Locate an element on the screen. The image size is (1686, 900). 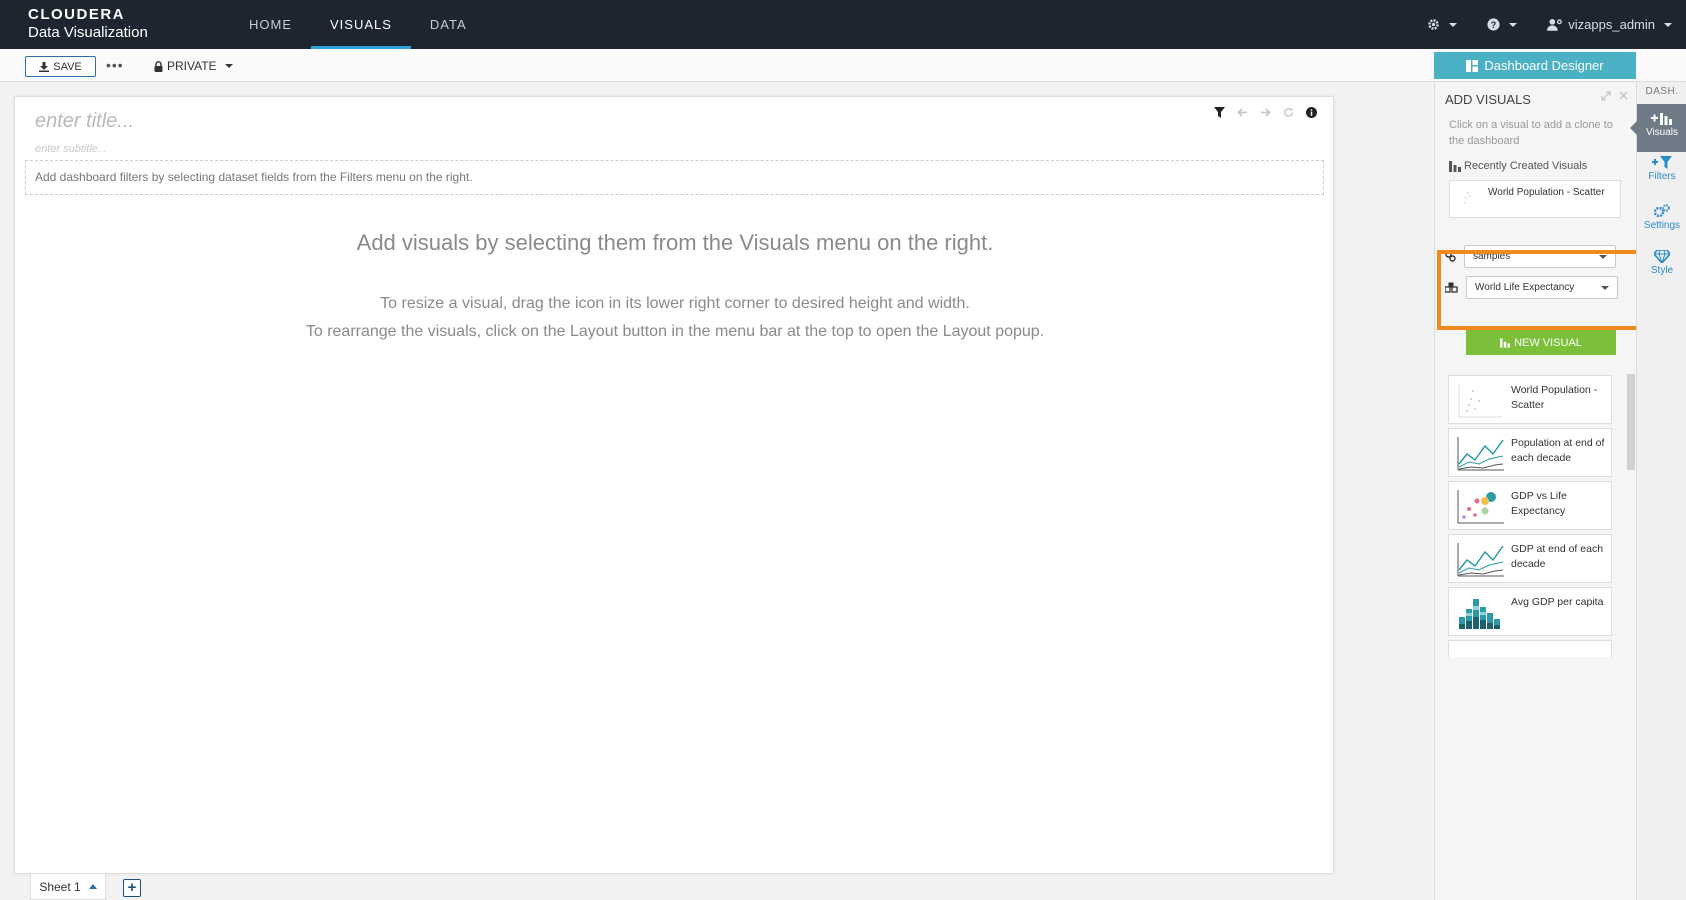
recent-visuals-heading: Recently Created Visuals is located at coordinates (1518, 166).